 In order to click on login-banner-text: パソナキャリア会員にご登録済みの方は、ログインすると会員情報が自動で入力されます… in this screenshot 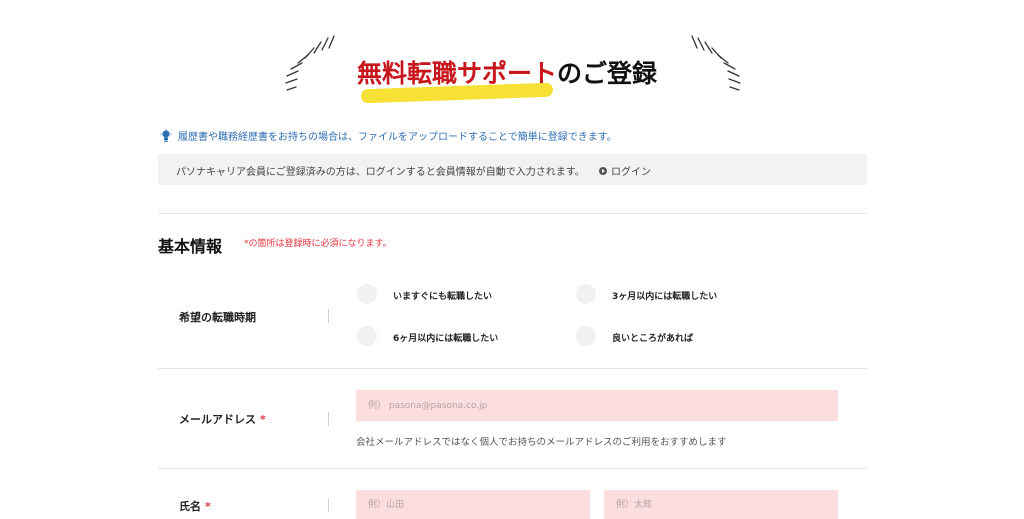, I will do `click(380, 172)`.